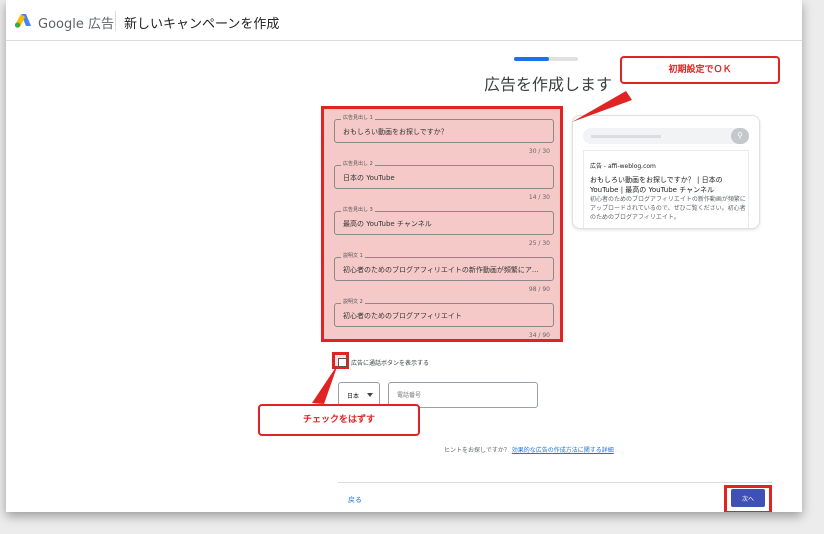 This screenshot has height=534, width=824. What do you see at coordinates (555, 482) in the screenshot?
I see `footer-divider` at bounding box center [555, 482].